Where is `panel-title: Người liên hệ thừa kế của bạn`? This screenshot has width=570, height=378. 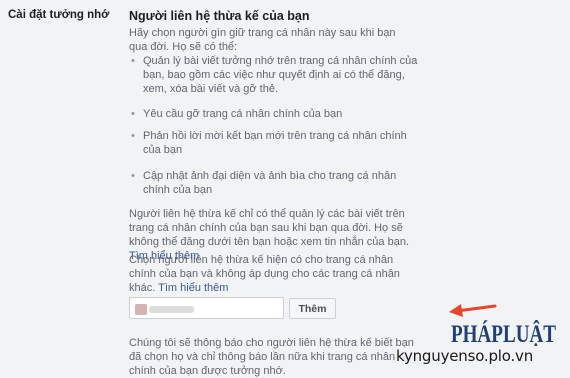 panel-title: Người liên hệ thừa kế của bạn is located at coordinates (219, 16).